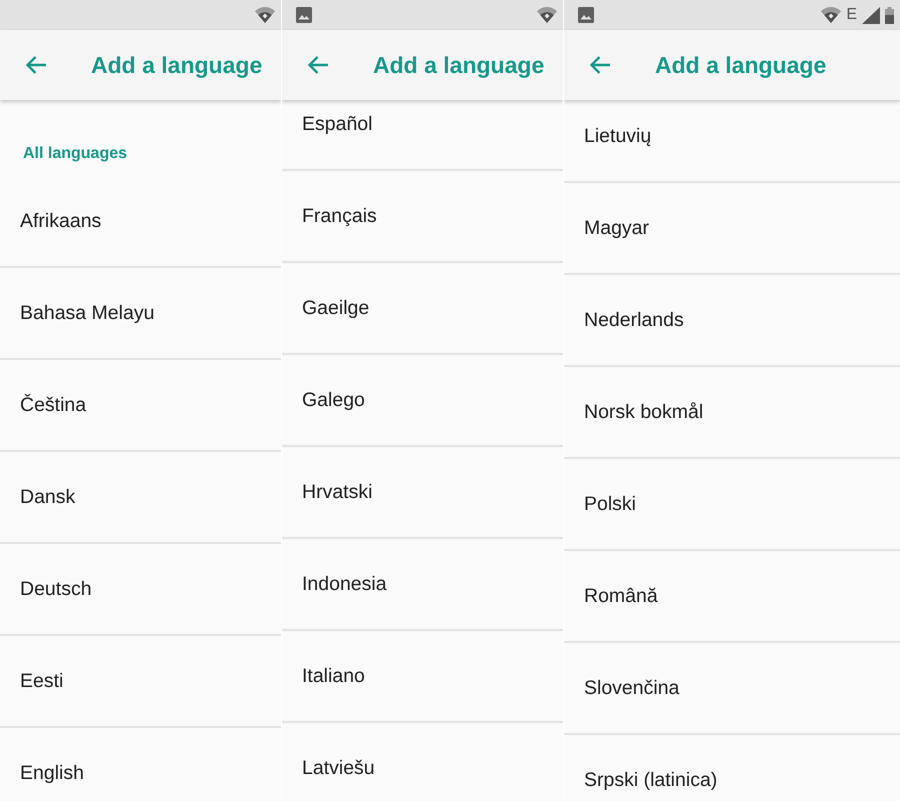  Describe the element at coordinates (732, 768) in the screenshot. I see `language-item: Srpski (latinica)` at that location.